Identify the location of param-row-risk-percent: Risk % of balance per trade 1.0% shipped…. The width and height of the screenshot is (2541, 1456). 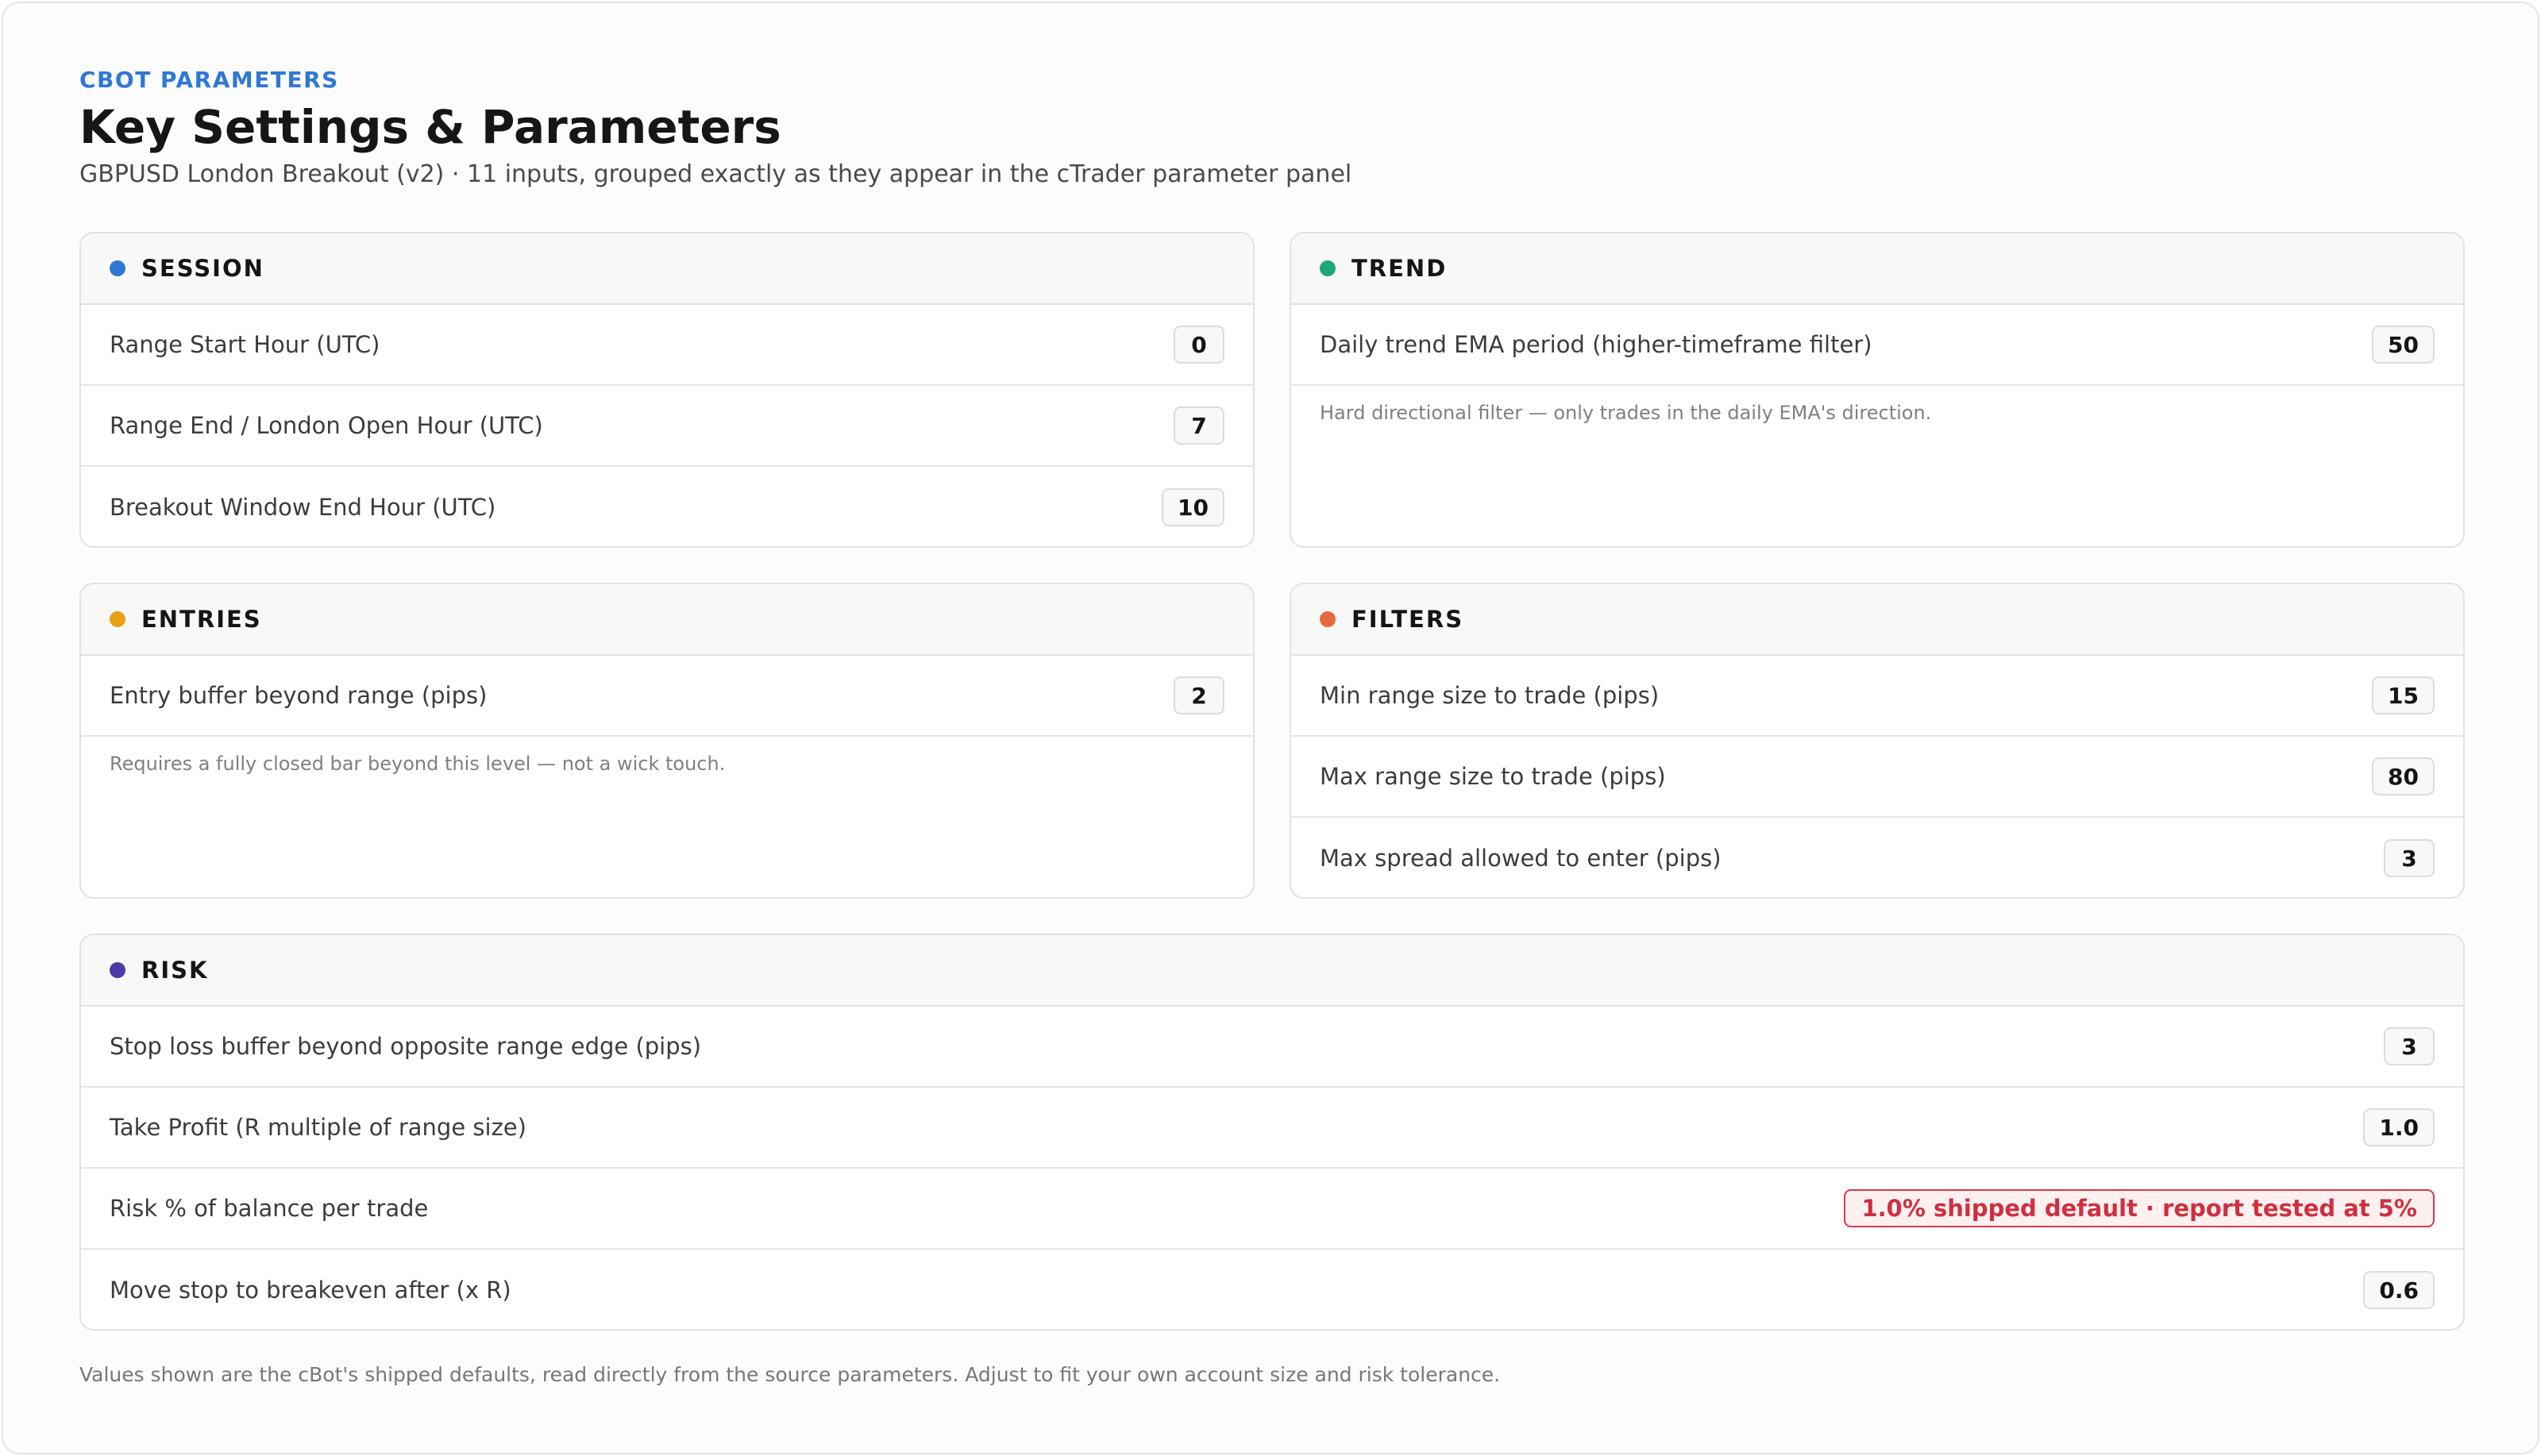
(1272, 1209).